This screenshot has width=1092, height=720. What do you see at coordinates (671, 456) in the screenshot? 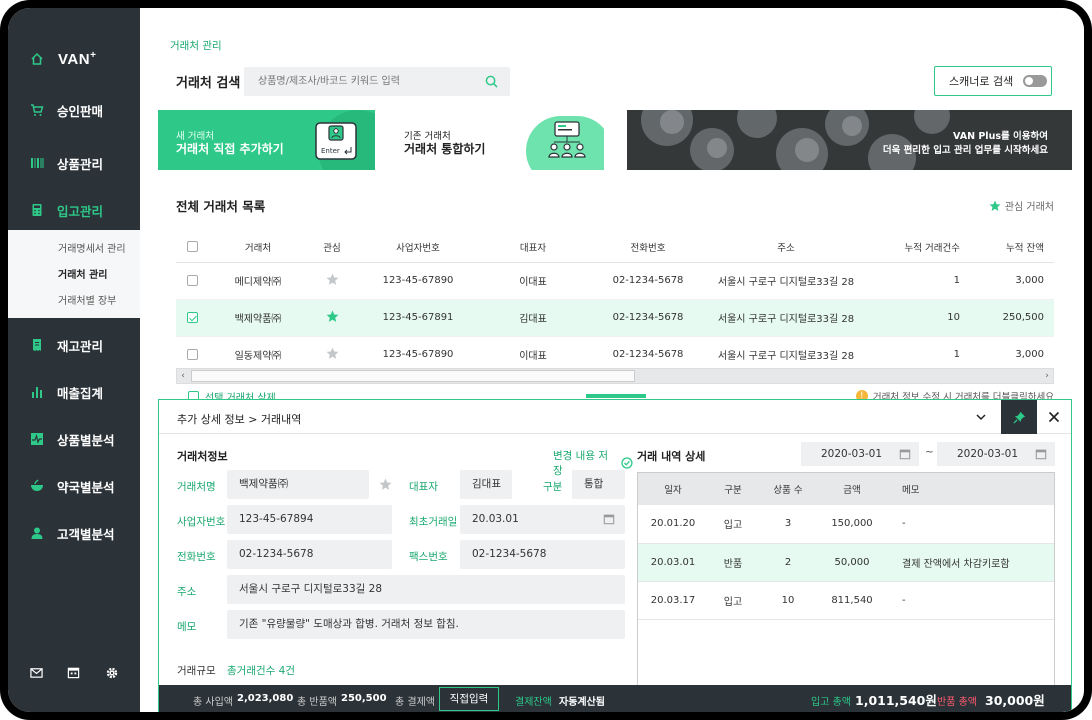
I see `history-title: 거래 내역 상세` at bounding box center [671, 456].